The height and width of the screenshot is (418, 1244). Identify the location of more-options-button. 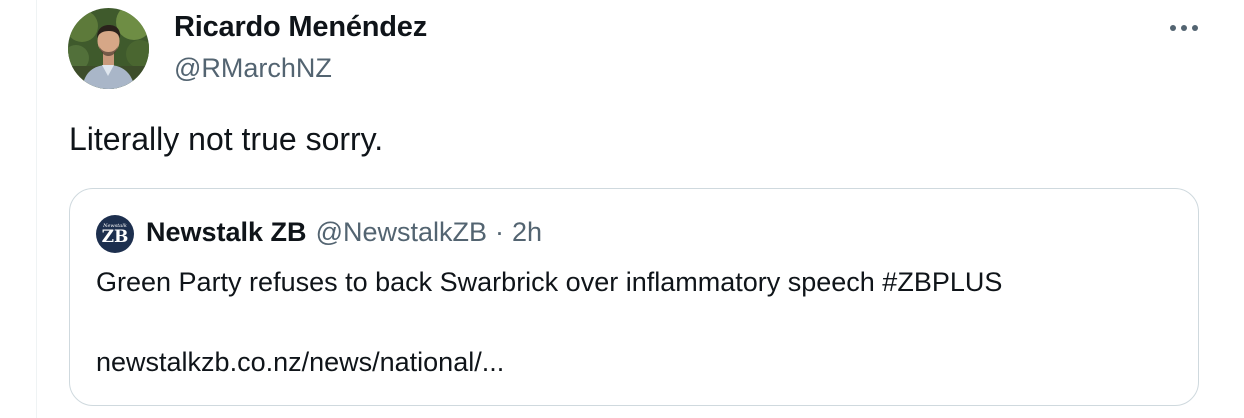
(1184, 28).